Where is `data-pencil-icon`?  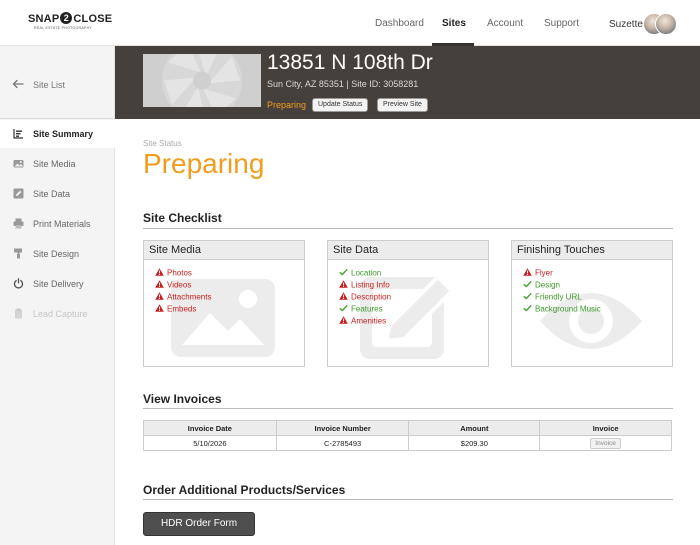
data-pencil-icon is located at coordinates (18, 193).